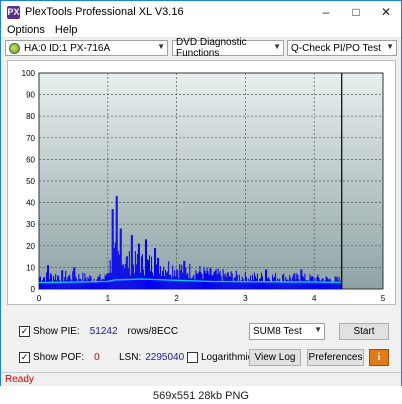 The image size is (402, 404). What do you see at coordinates (33, 289) in the screenshot?
I see `y-tick-label: 0` at bounding box center [33, 289].